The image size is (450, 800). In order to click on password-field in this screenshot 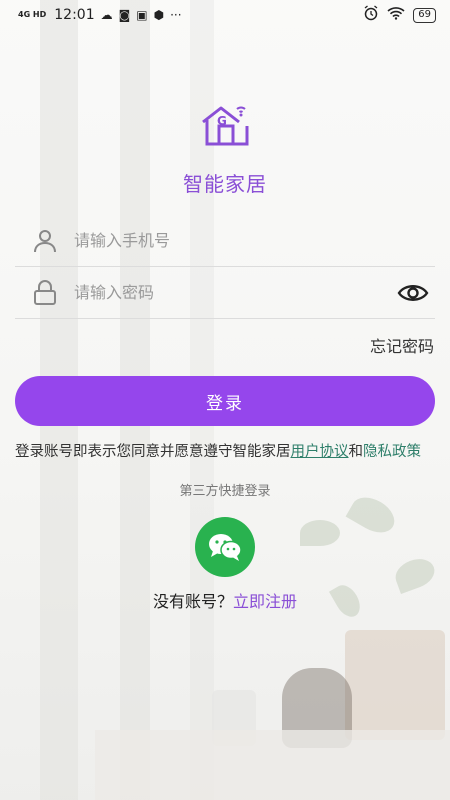, I will do `click(225, 293)`.